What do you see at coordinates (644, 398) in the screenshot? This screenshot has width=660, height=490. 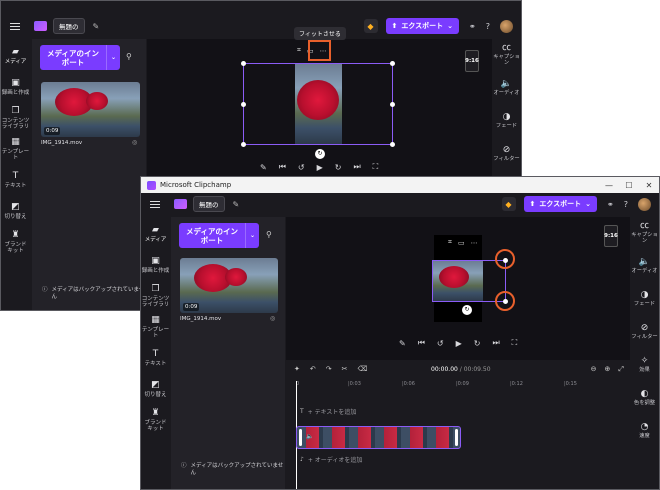 I see `right-item-color: ◐ 色を調整` at bounding box center [644, 398].